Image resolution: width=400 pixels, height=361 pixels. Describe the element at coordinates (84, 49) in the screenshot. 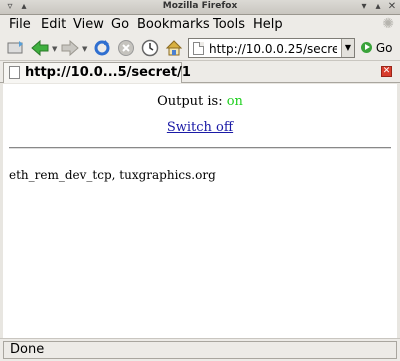

I see `forward-history-icon: ▼` at that location.